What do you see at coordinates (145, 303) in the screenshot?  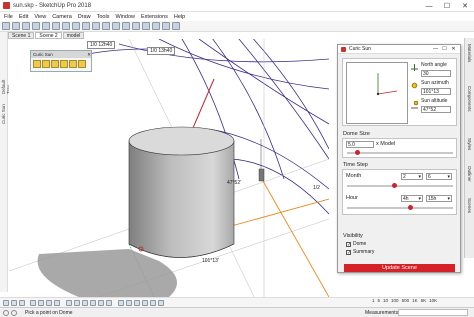 I see `shaded-icon` at bounding box center [145, 303].